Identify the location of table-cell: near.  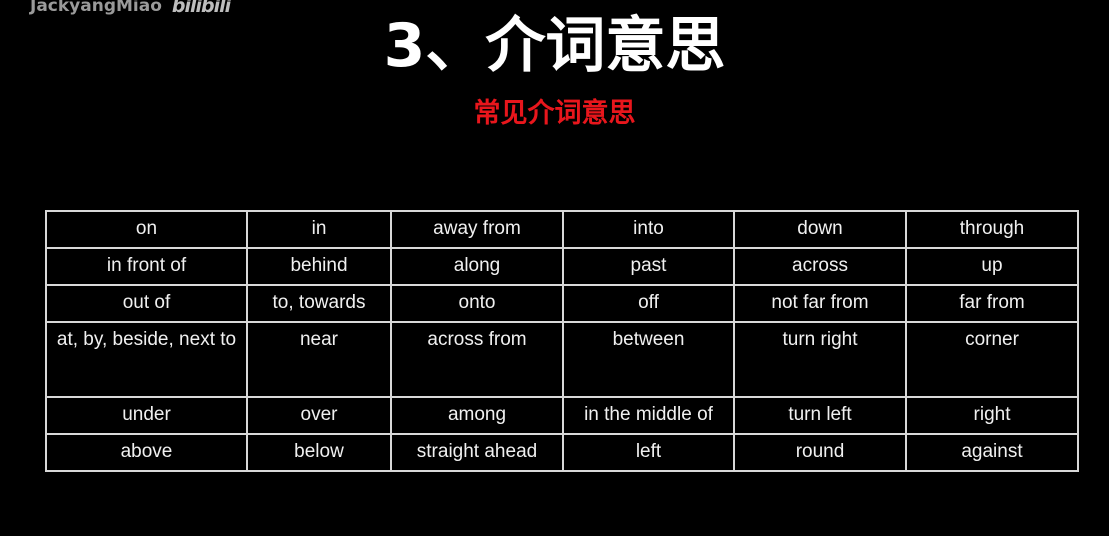
(319, 359).